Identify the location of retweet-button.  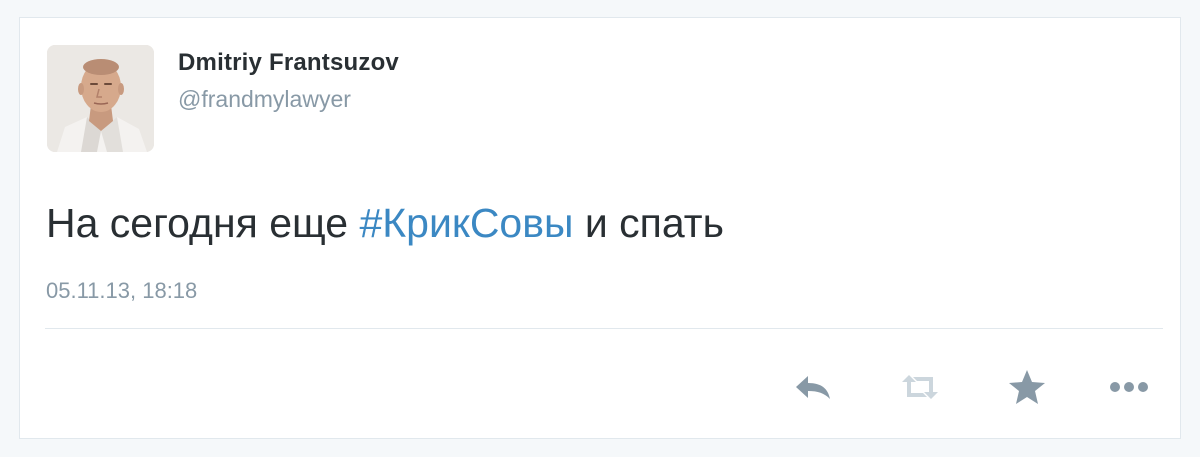
(920, 387).